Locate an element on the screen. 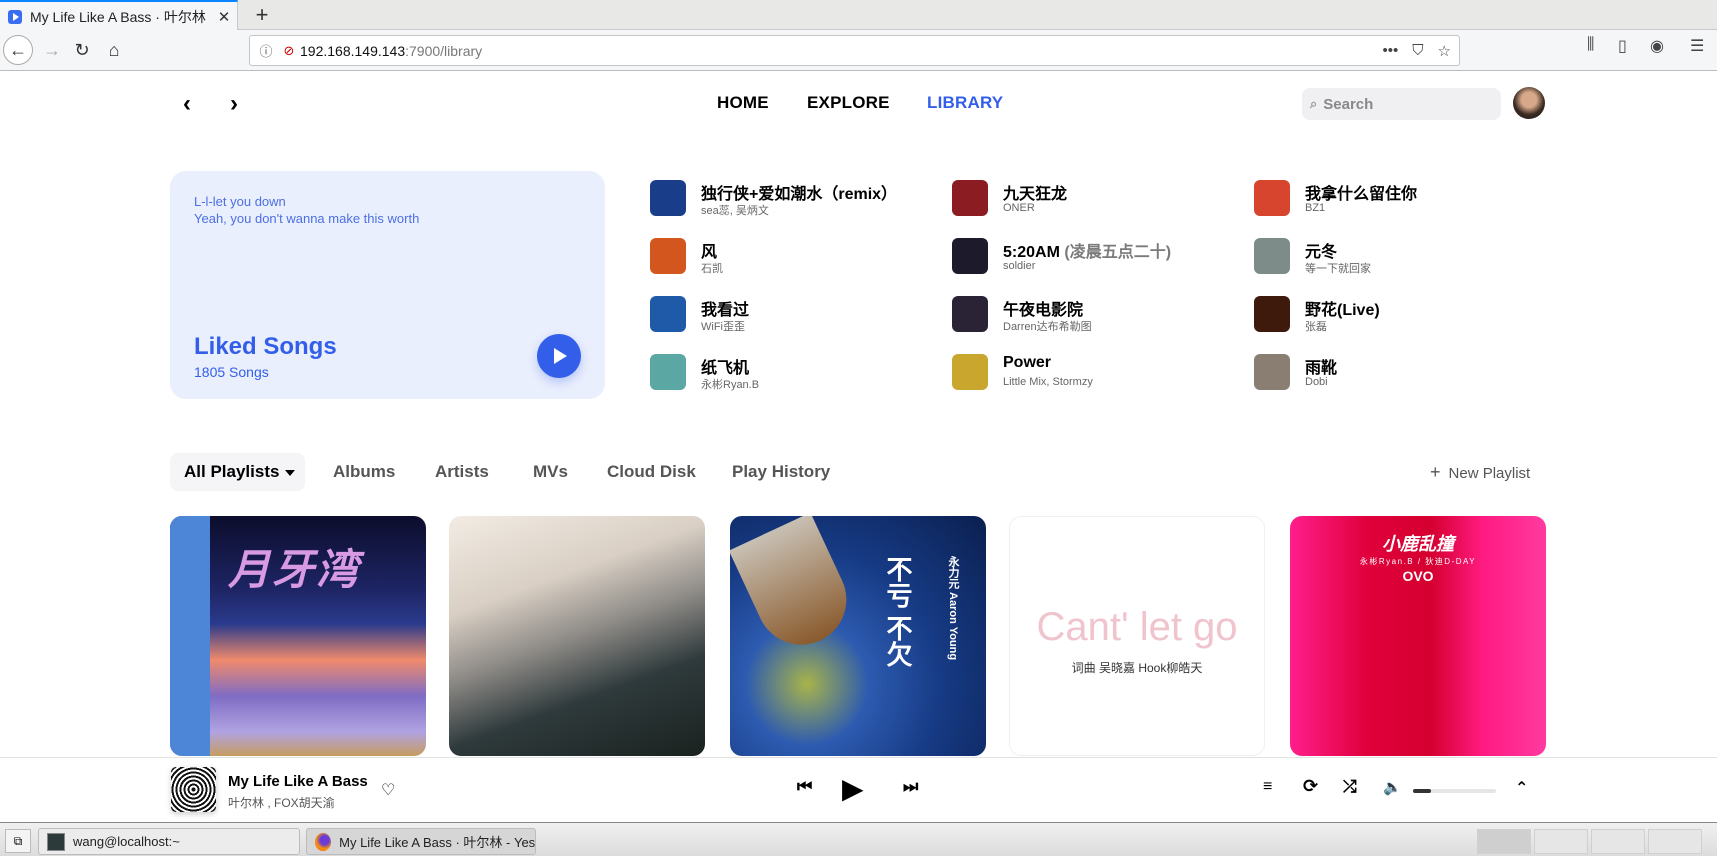 The height and width of the screenshot is (856, 1717). expand-lyrics-icon: ⌃ is located at coordinates (1521, 788).